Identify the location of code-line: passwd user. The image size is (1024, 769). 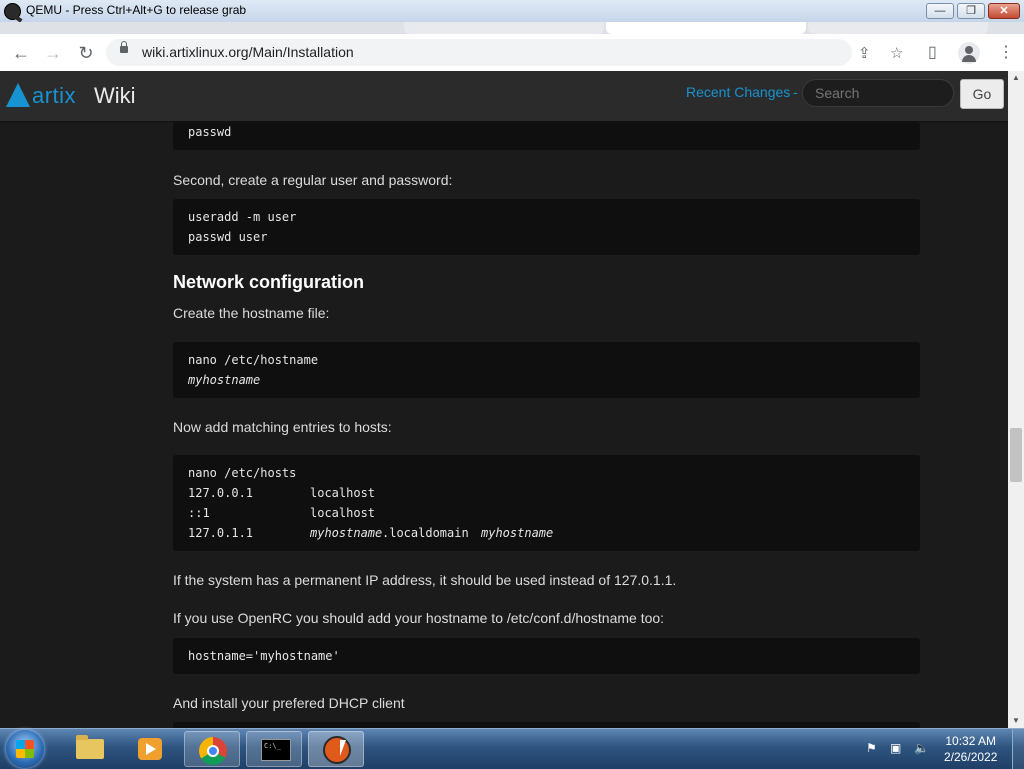
(228, 237).